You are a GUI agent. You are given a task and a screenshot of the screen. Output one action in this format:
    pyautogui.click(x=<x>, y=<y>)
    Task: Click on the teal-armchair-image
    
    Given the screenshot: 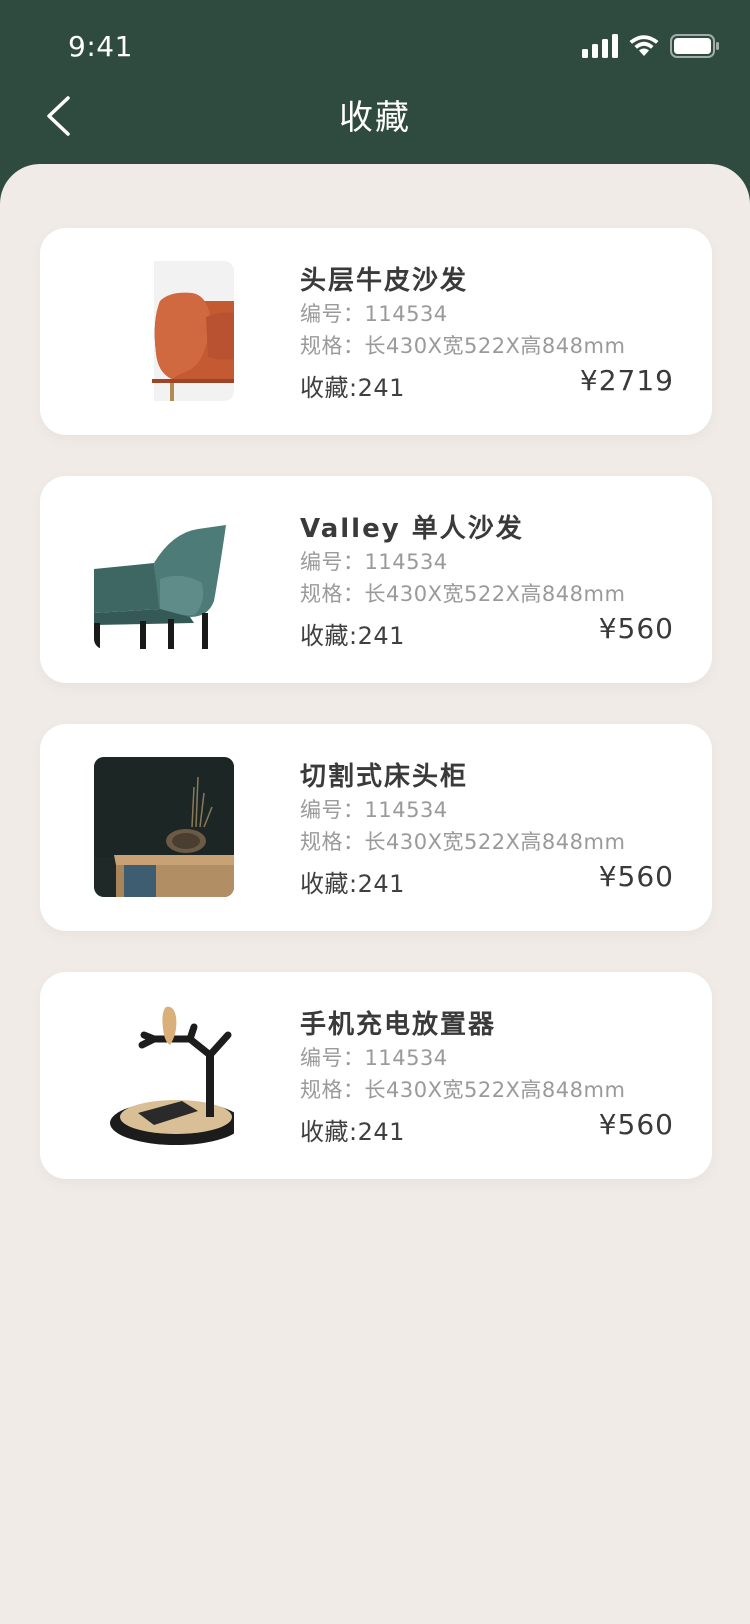 What is the action you would take?
    pyautogui.click(x=164, y=579)
    